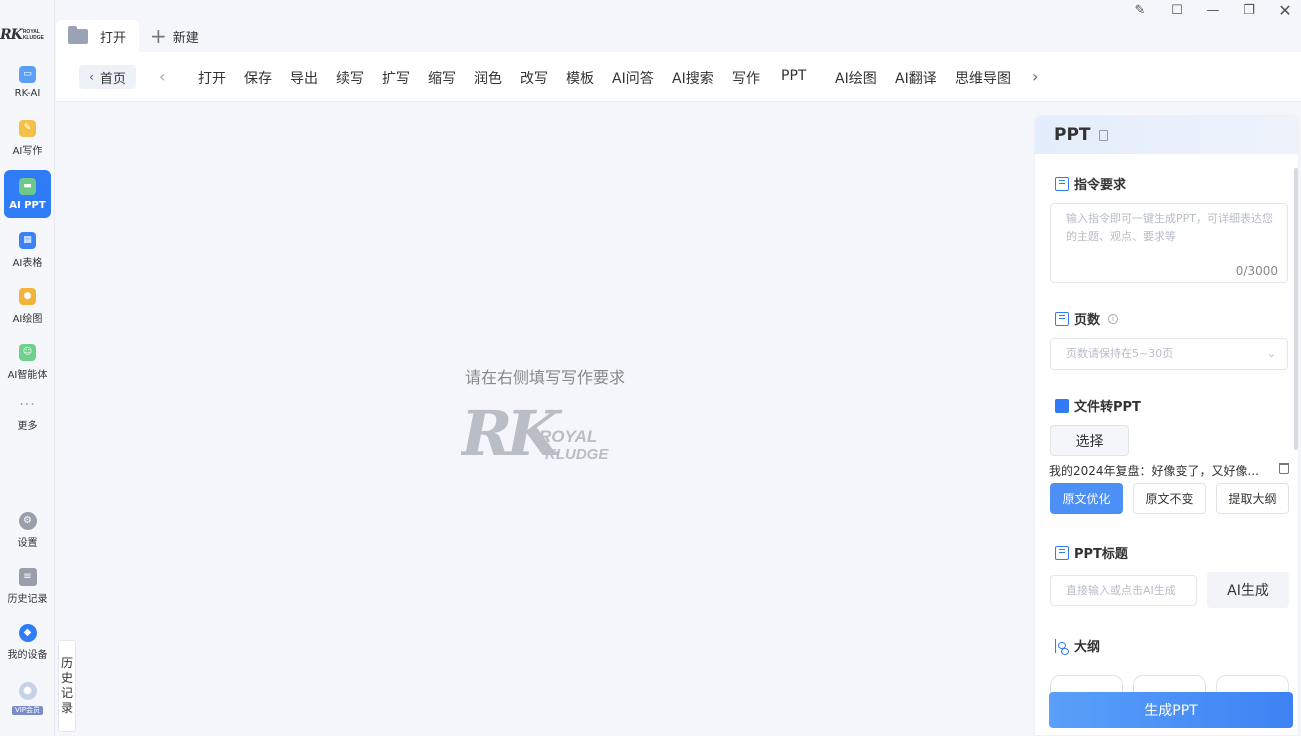  What do you see at coordinates (442, 78) in the screenshot?
I see `toolbar-condense: 缩写` at bounding box center [442, 78].